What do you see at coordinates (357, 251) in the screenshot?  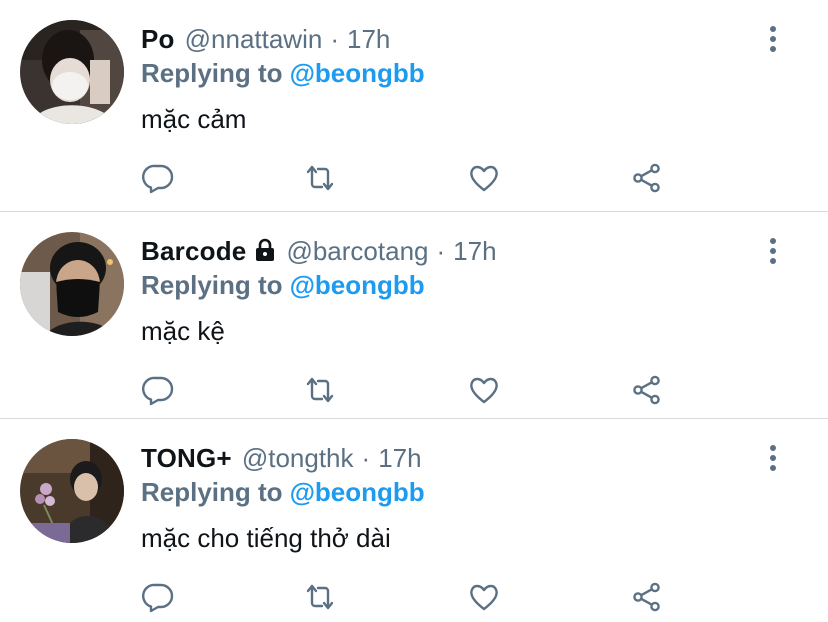 I see `user-handle: @barcotang` at bounding box center [357, 251].